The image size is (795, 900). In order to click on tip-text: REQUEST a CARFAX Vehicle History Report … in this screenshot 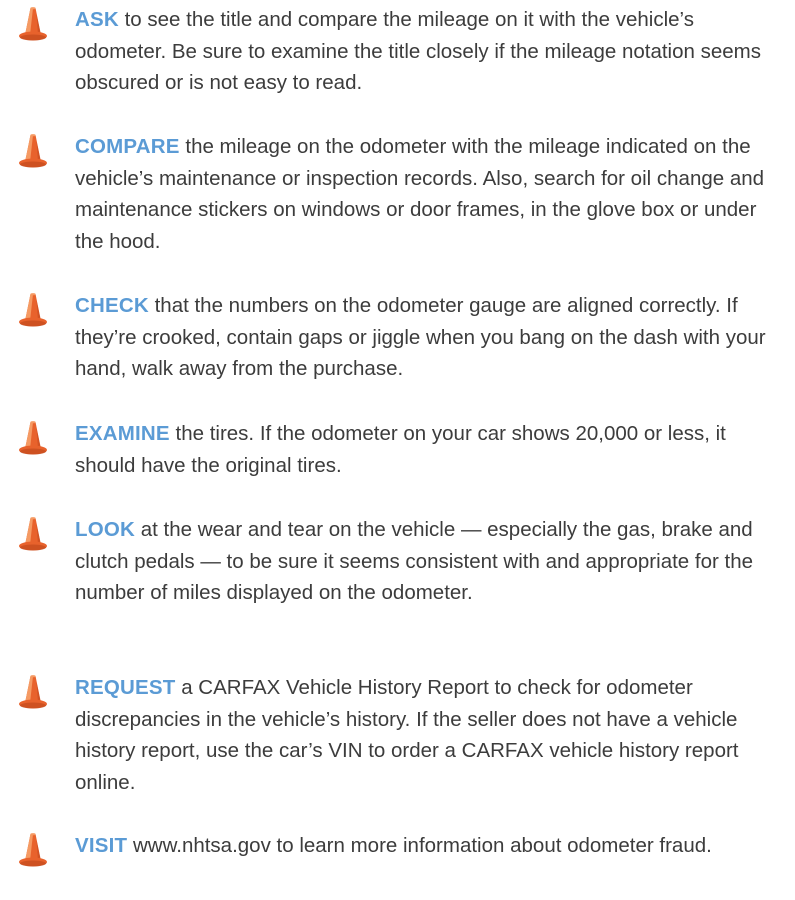, I will do `click(425, 735)`.